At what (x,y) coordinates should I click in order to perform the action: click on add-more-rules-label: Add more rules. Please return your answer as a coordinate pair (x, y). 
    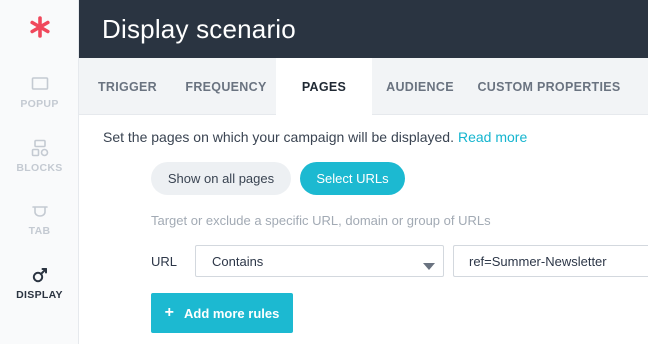
    Looking at the image, I should click on (231, 313).